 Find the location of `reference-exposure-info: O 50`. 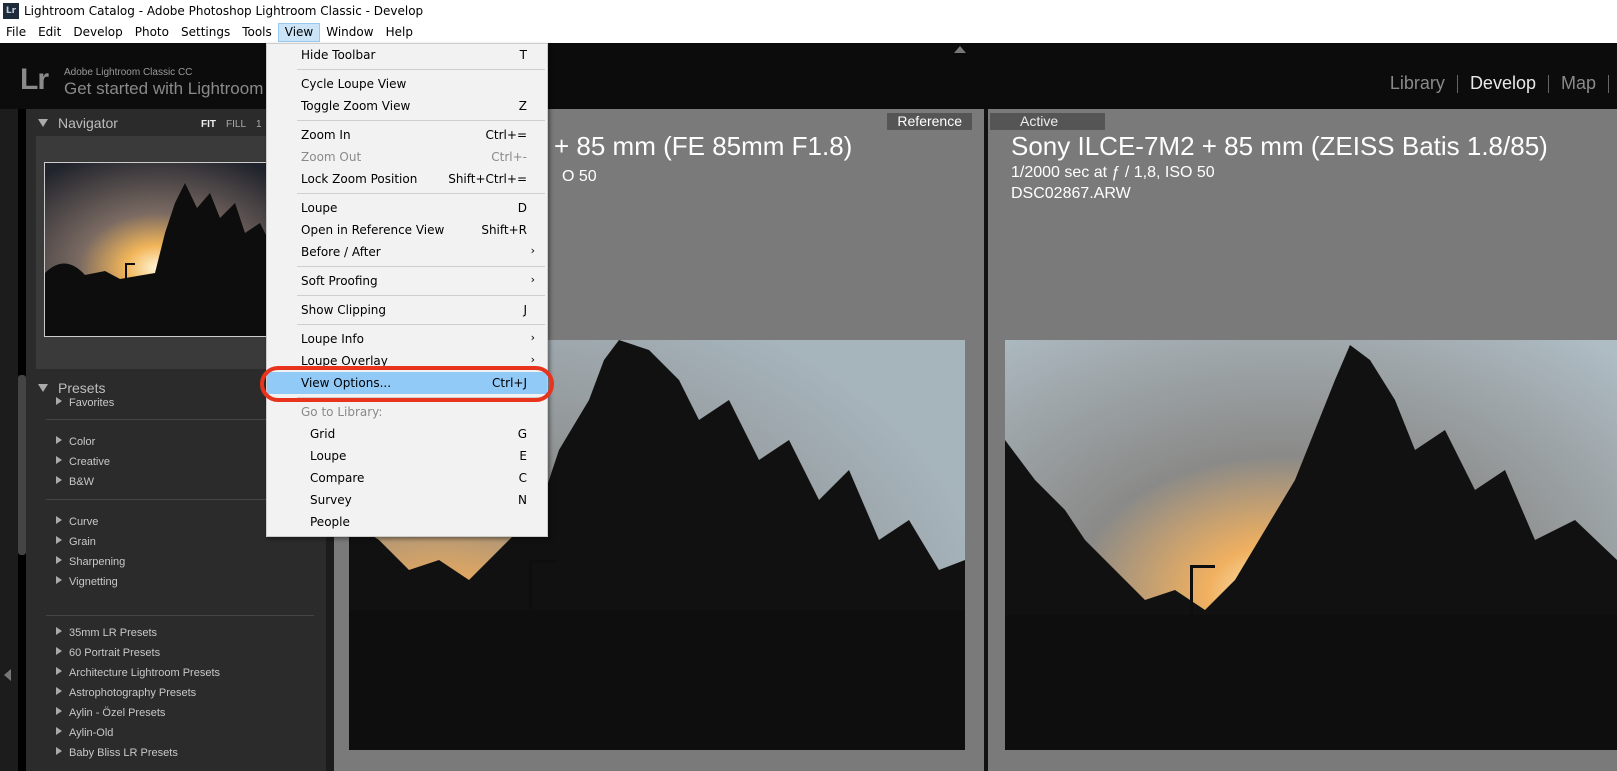

reference-exposure-info: O 50 is located at coordinates (579, 176).